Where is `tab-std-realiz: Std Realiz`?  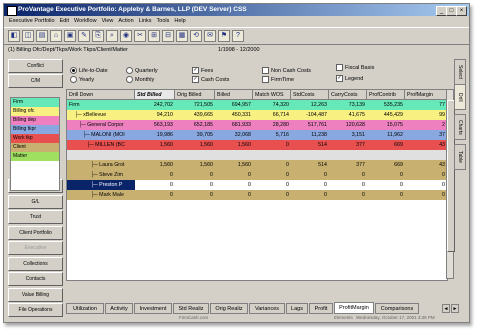
tab-std-realiz: Std Realiz is located at coordinates (191, 308).